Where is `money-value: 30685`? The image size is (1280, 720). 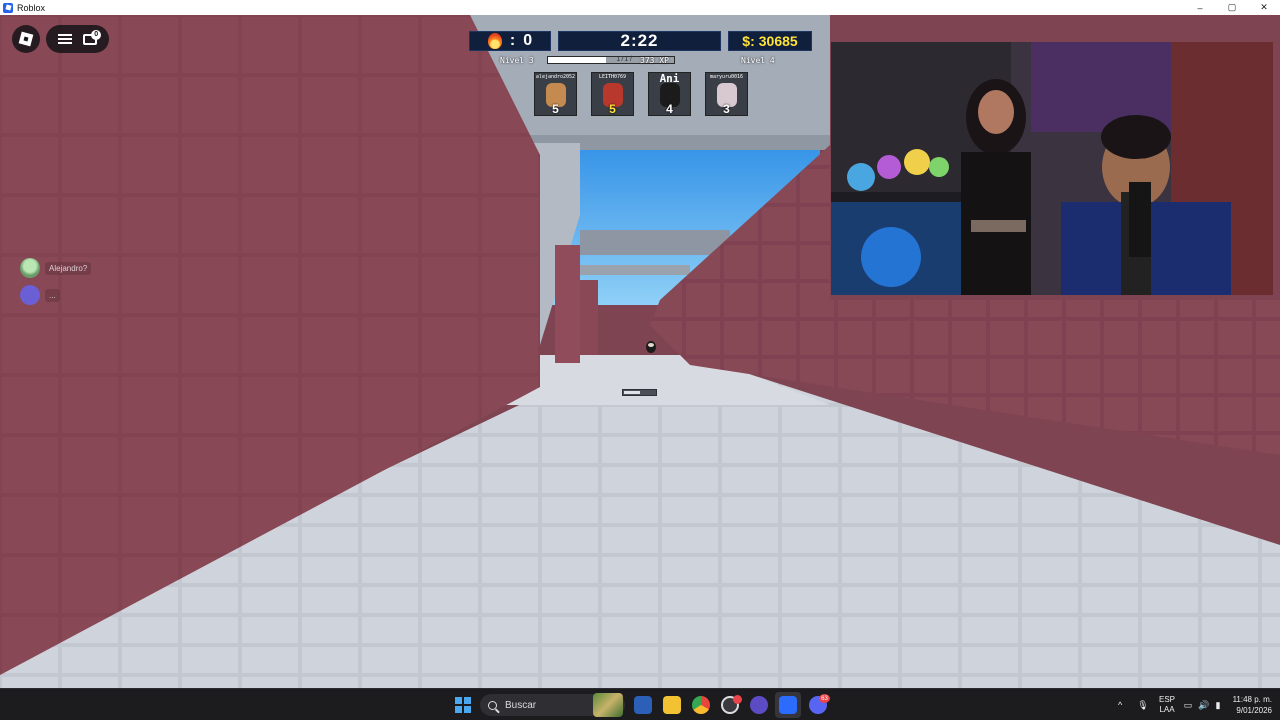 money-value: 30685 is located at coordinates (778, 41).